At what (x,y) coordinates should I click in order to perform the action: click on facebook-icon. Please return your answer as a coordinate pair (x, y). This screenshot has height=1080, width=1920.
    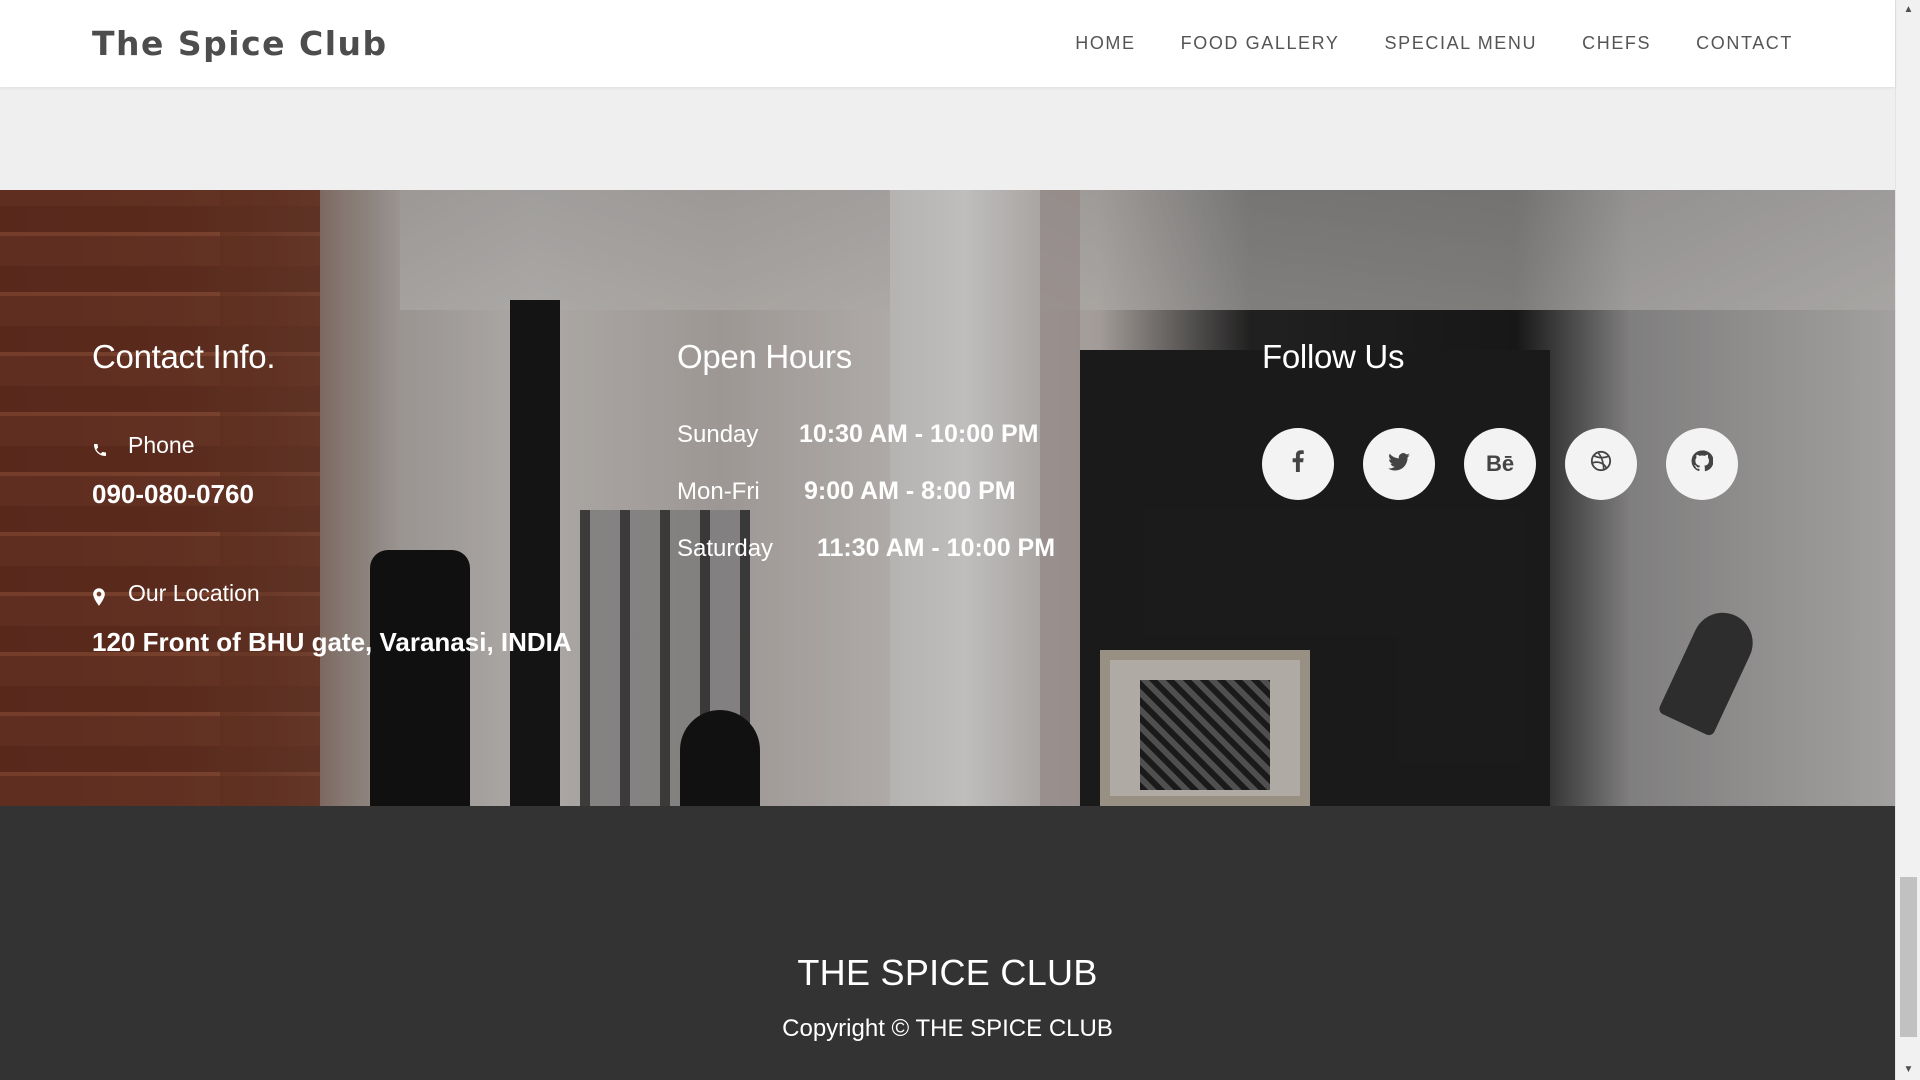
    Looking at the image, I should click on (1298, 464).